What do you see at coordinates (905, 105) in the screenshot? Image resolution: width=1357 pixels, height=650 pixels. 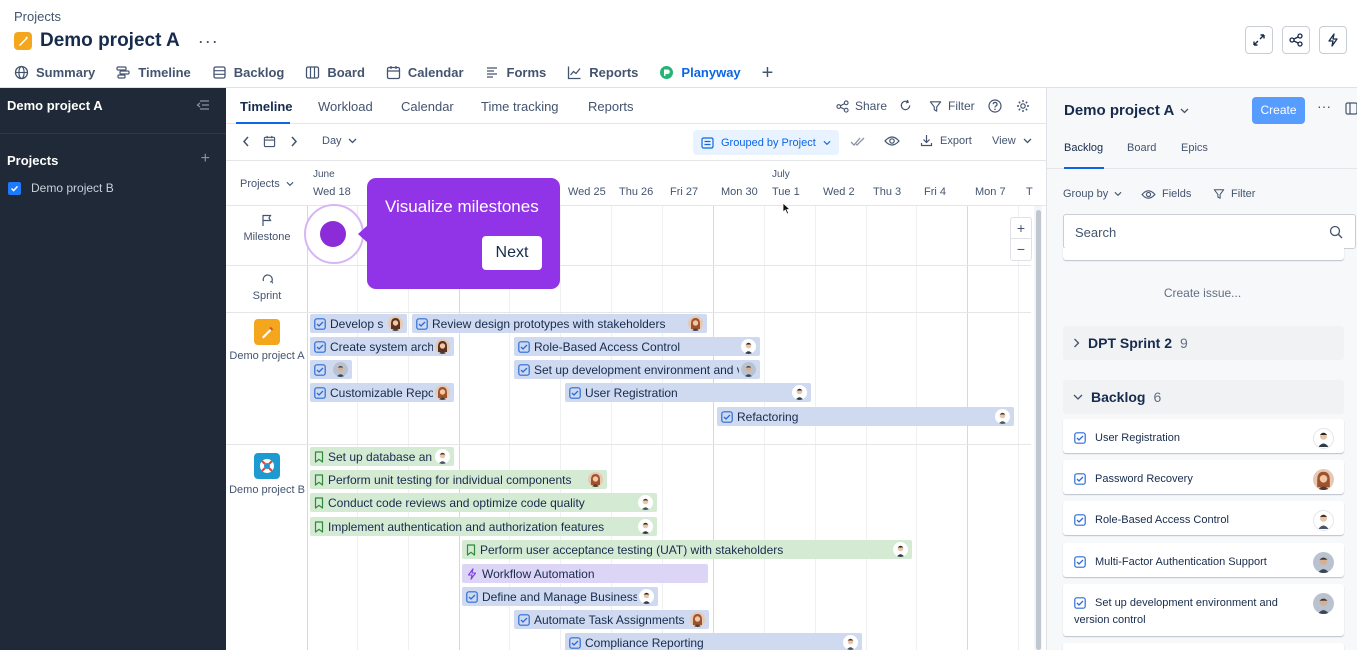 I see `refresh-button` at bounding box center [905, 105].